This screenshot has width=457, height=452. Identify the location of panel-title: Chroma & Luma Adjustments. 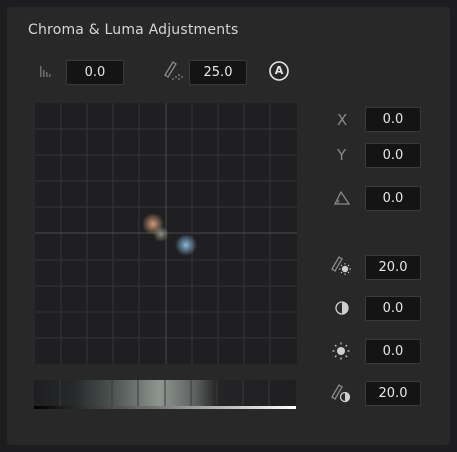
(133, 30).